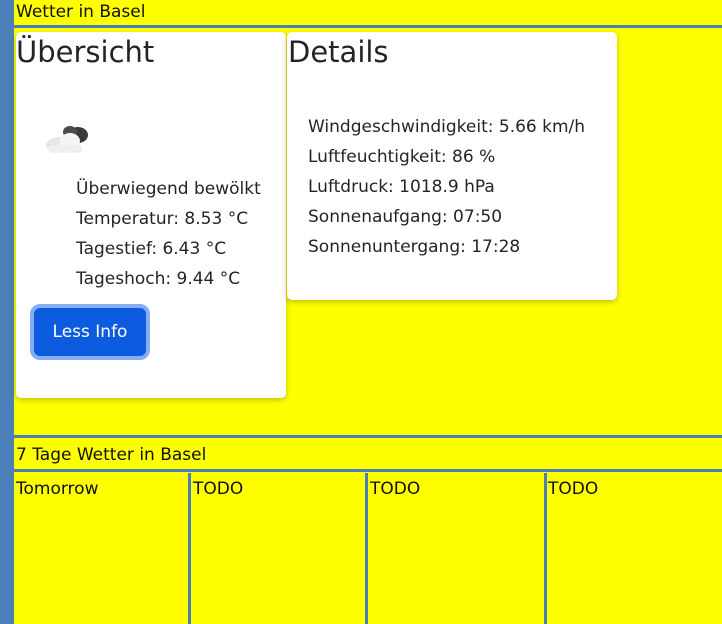 This screenshot has width=722, height=624. Describe the element at coordinates (405, 217) in the screenshot. I see `sunrise-text: Sonnenaufgang: 07:50` at that location.